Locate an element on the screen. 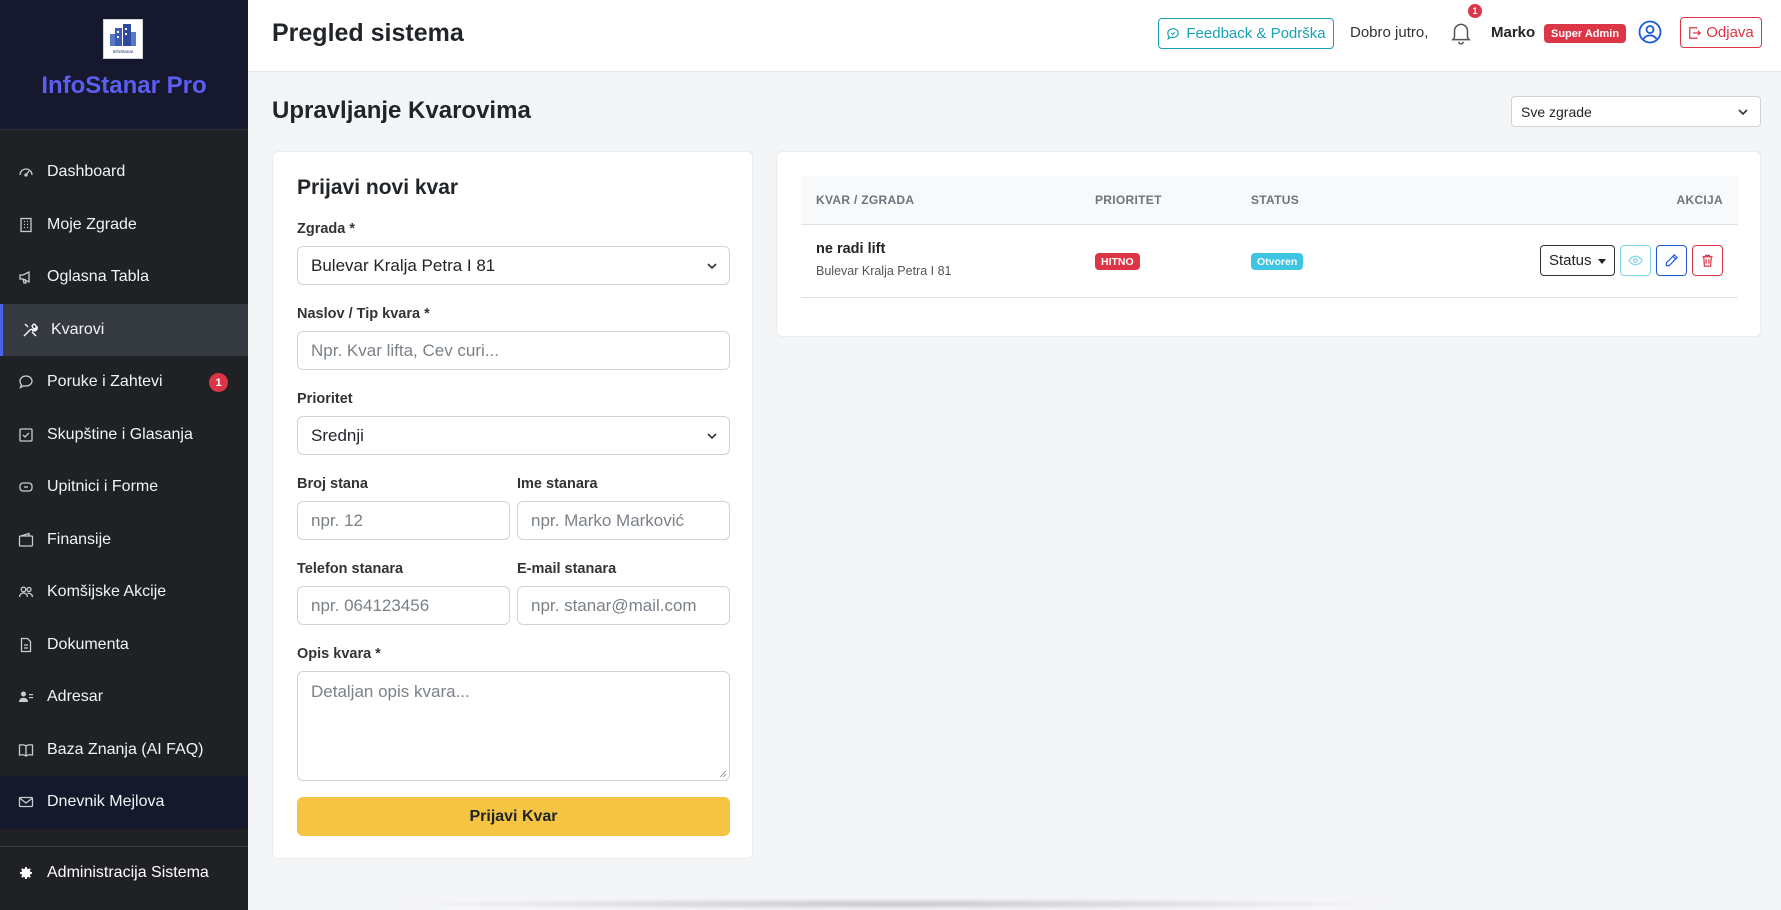 This screenshot has width=1781, height=910. sidebar-item-administracija: Administracija Sistema is located at coordinates (124, 872).